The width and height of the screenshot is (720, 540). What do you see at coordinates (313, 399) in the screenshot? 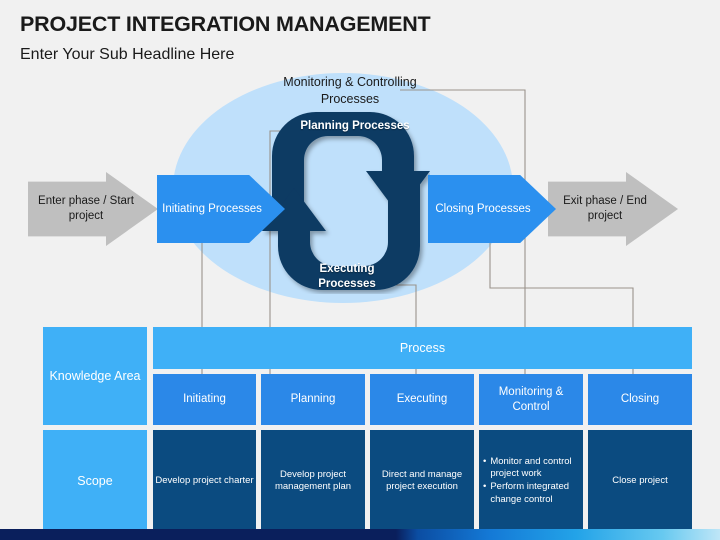
I see `table-header-phase-planning: Planning` at bounding box center [313, 399].